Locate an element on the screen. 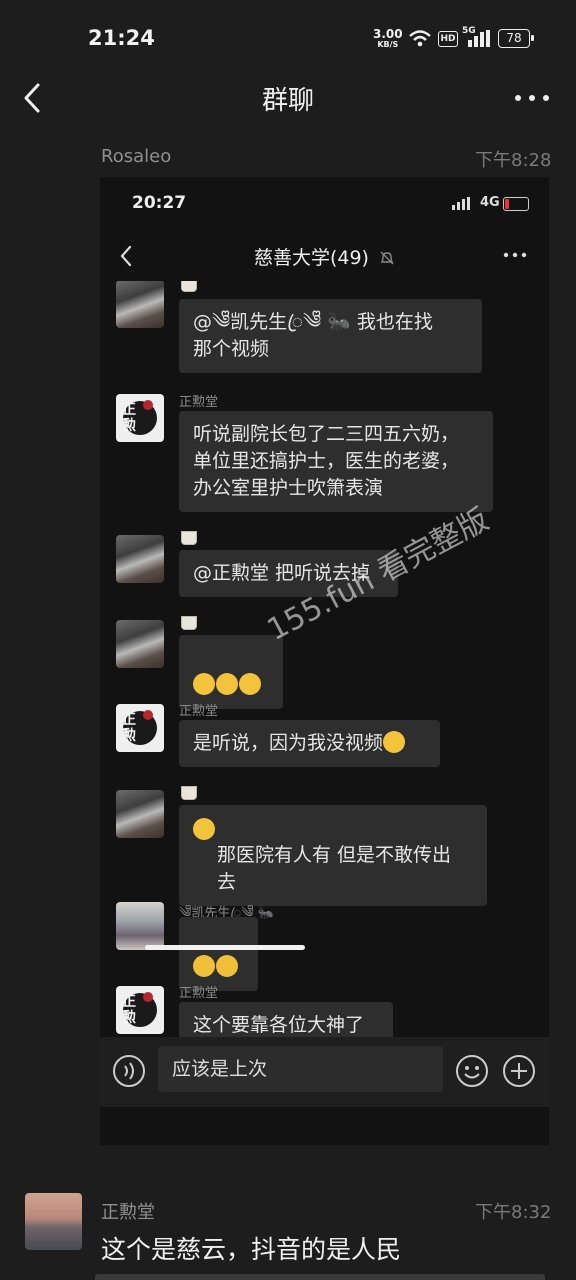  screenshot-message-input: 应该是上次 is located at coordinates (300, 1069).